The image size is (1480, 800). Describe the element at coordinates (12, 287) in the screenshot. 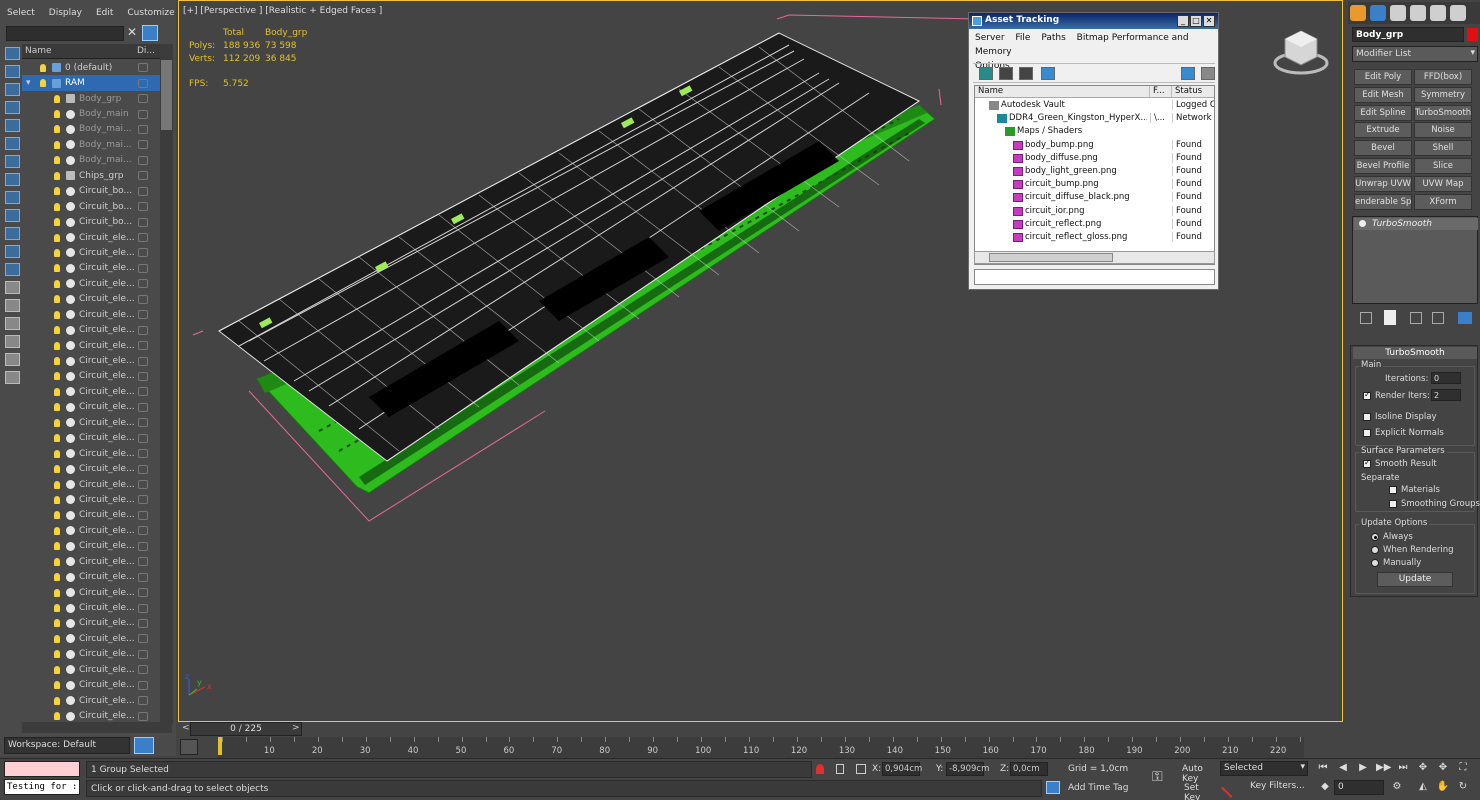

I see `display-frozen-icon` at that location.